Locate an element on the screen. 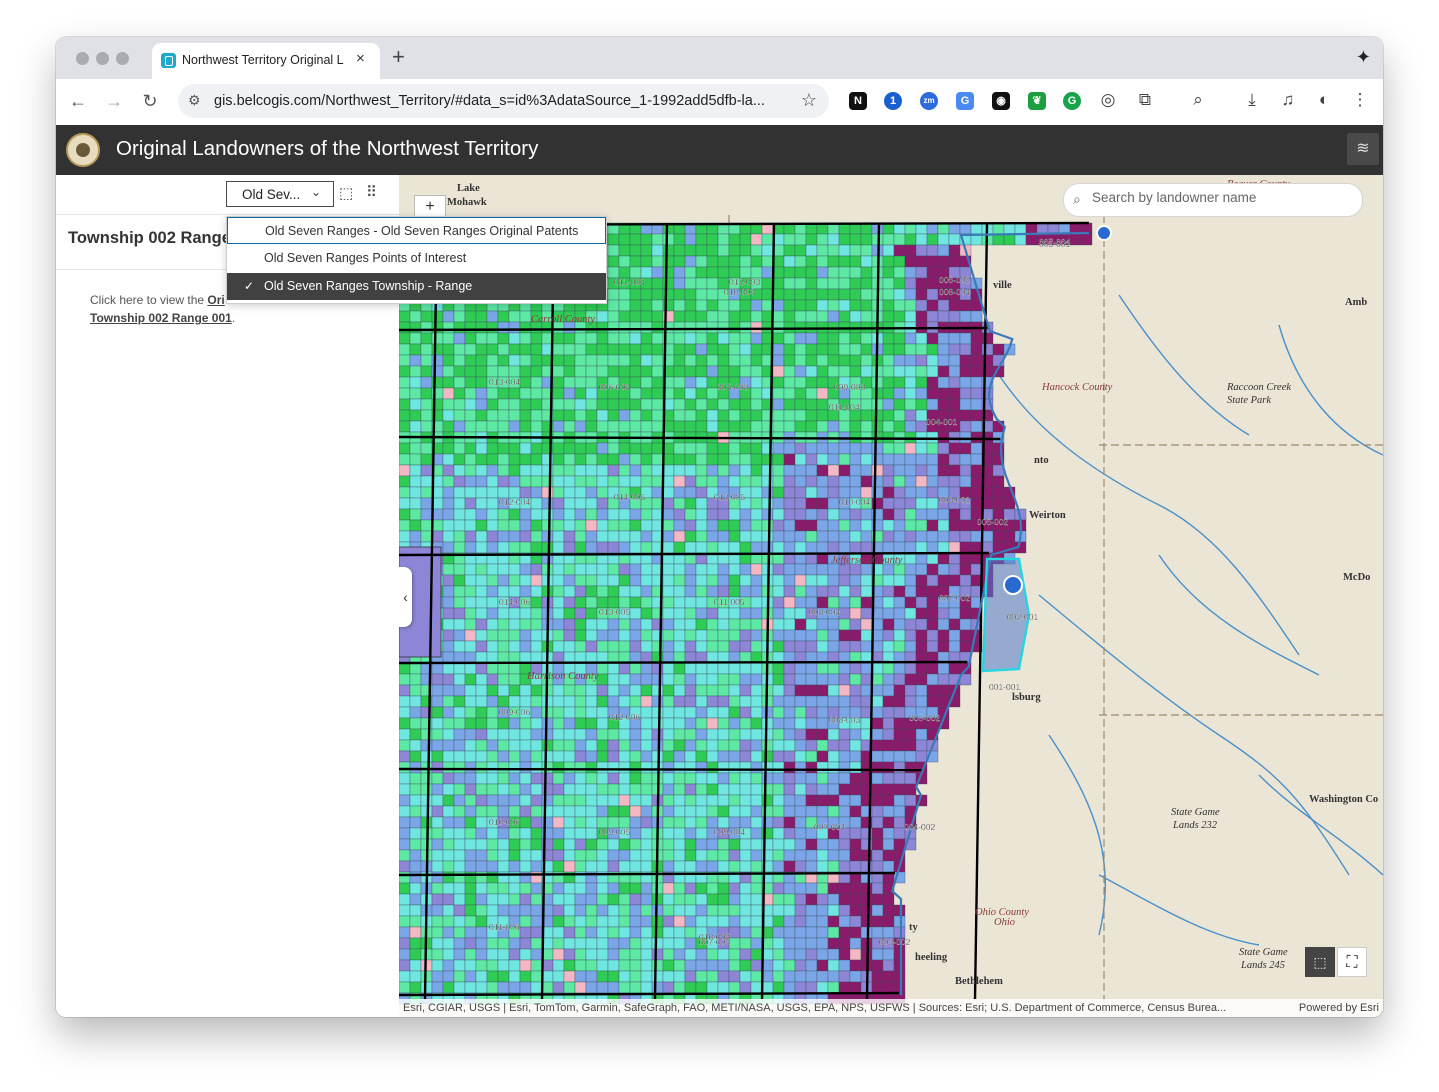 This screenshot has height=1092, width=1439. maximize-window-button is located at coordinates (122, 58).